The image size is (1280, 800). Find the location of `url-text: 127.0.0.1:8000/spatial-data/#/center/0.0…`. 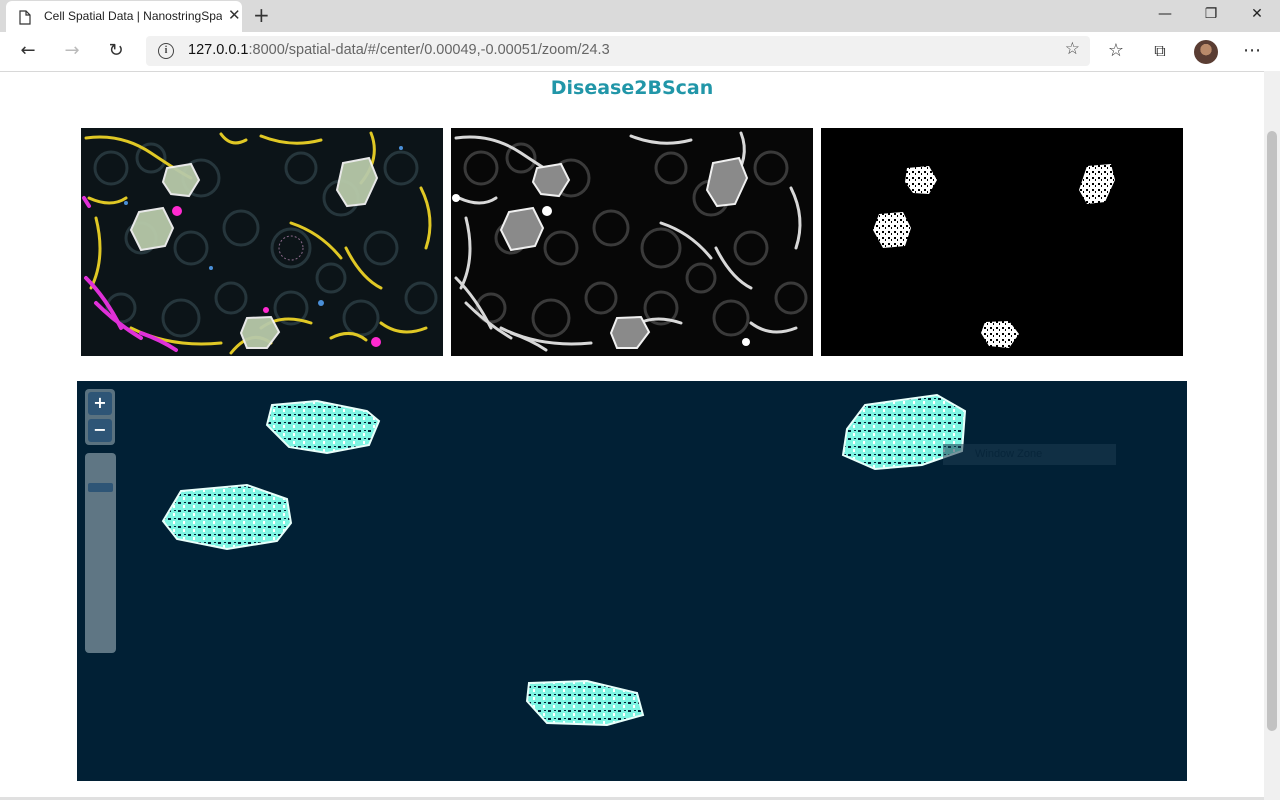

url-text: 127.0.0.1:8000/spatial-data/#/center/0.0… is located at coordinates (399, 50).